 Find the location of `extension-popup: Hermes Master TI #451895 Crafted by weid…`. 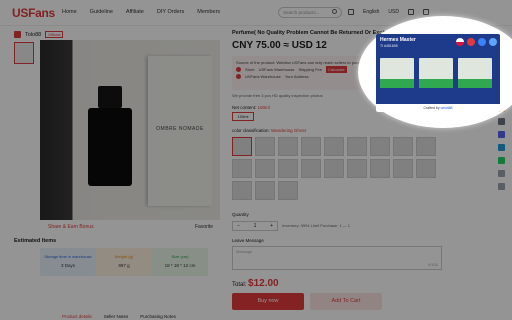

extension-popup: Hermes Master TI #451895 Crafted by weid… is located at coordinates (438, 73).